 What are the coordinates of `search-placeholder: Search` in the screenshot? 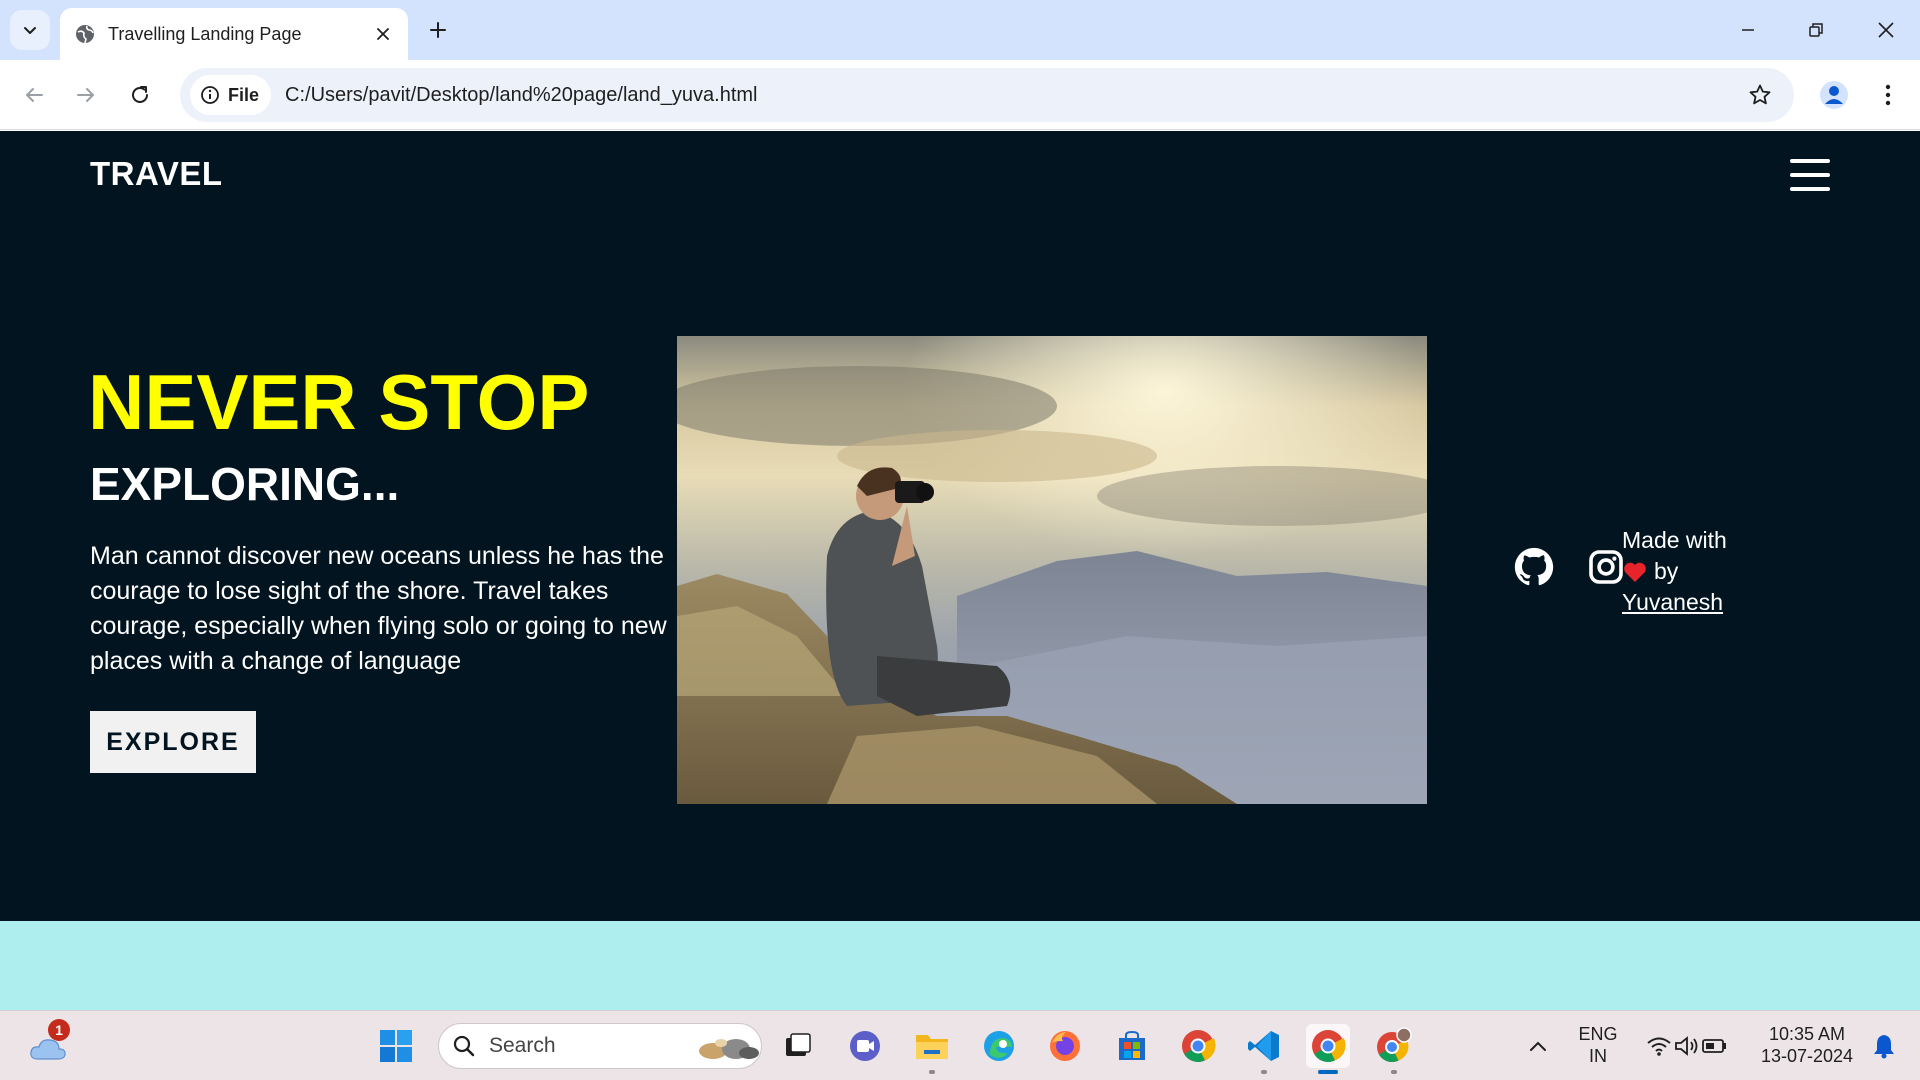 It's located at (522, 1045).